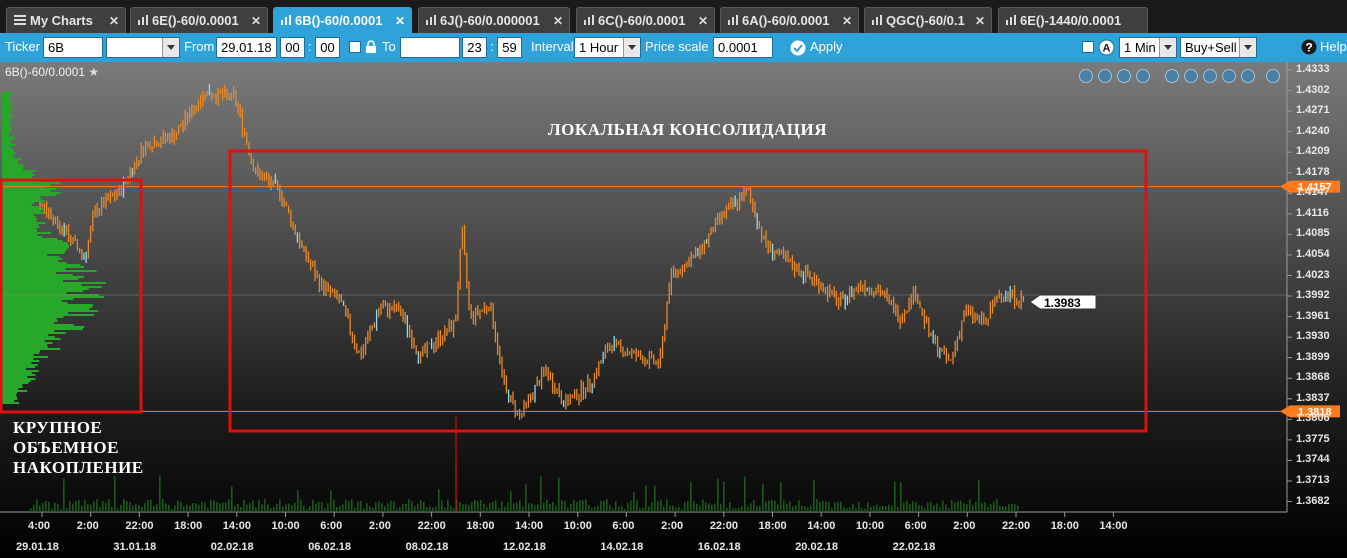  Describe the element at coordinates (798, 49) in the screenshot. I see `check-circle-icon` at that location.